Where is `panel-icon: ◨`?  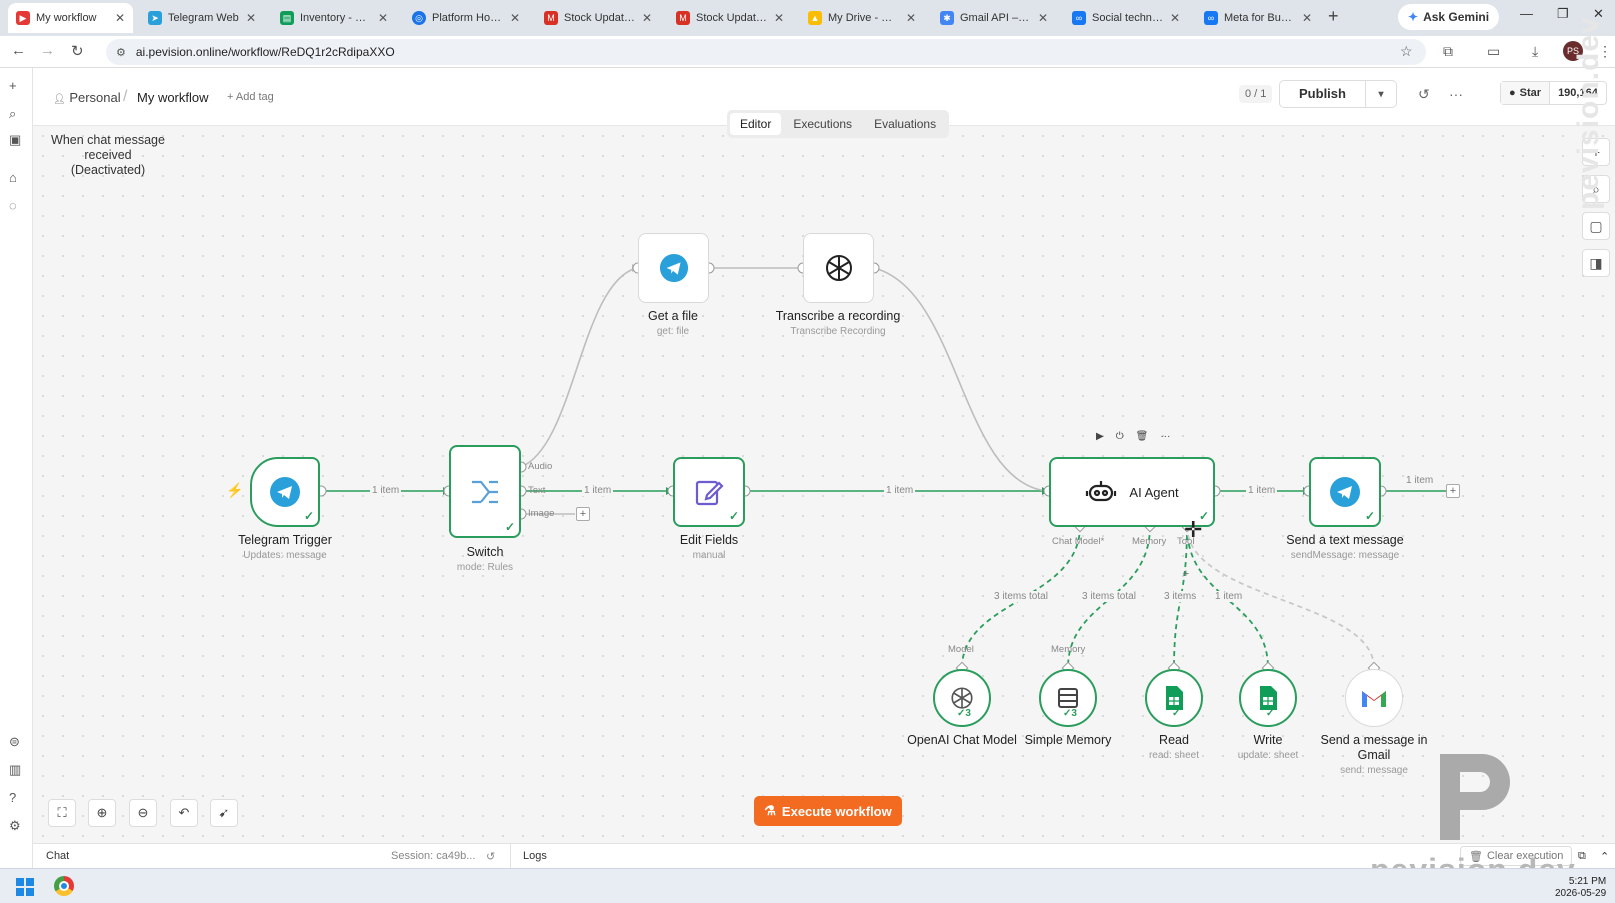 panel-icon: ◨ is located at coordinates (1596, 263).